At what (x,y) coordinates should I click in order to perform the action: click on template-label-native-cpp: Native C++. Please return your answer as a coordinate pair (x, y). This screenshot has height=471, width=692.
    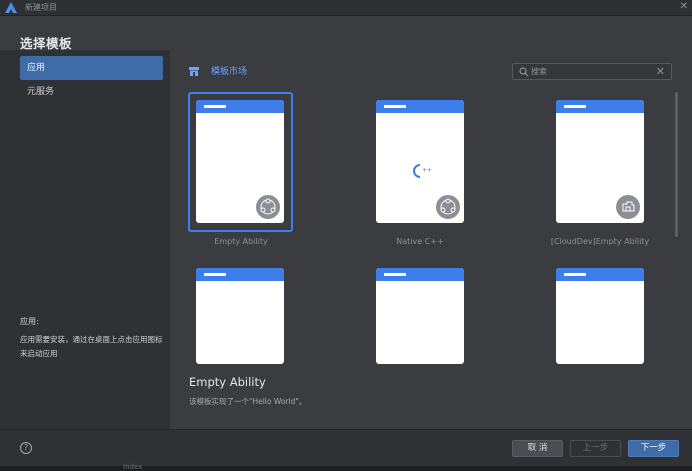
    Looking at the image, I should click on (420, 241).